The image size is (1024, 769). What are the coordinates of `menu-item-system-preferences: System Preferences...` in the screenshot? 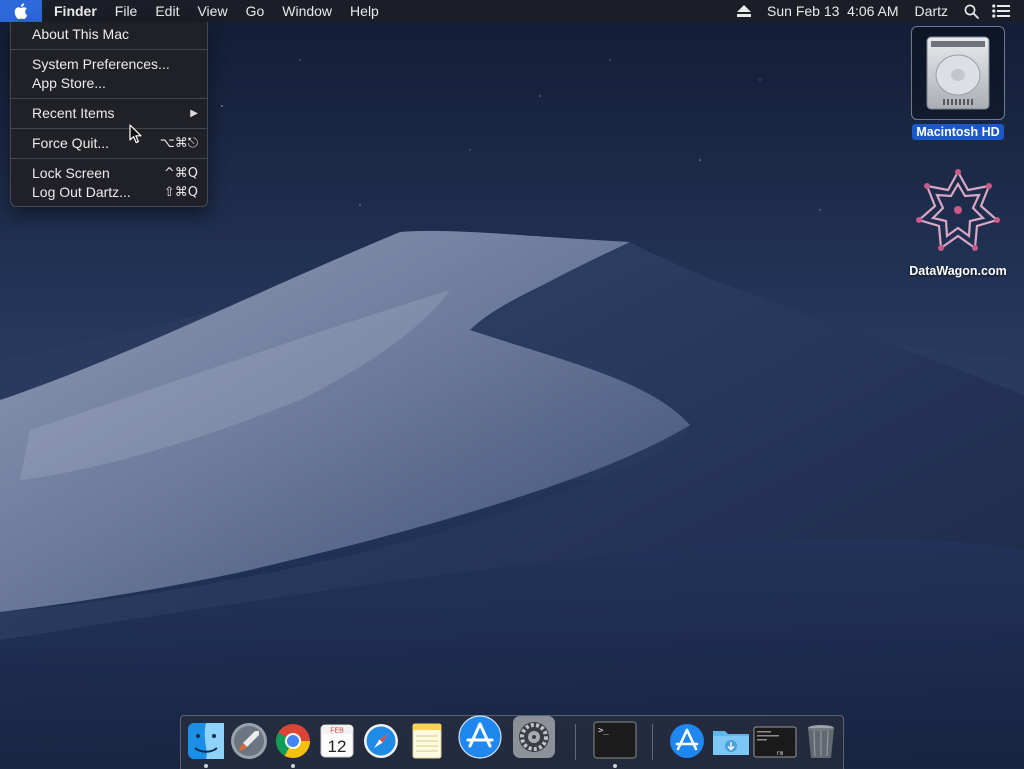 It's located at (109, 64).